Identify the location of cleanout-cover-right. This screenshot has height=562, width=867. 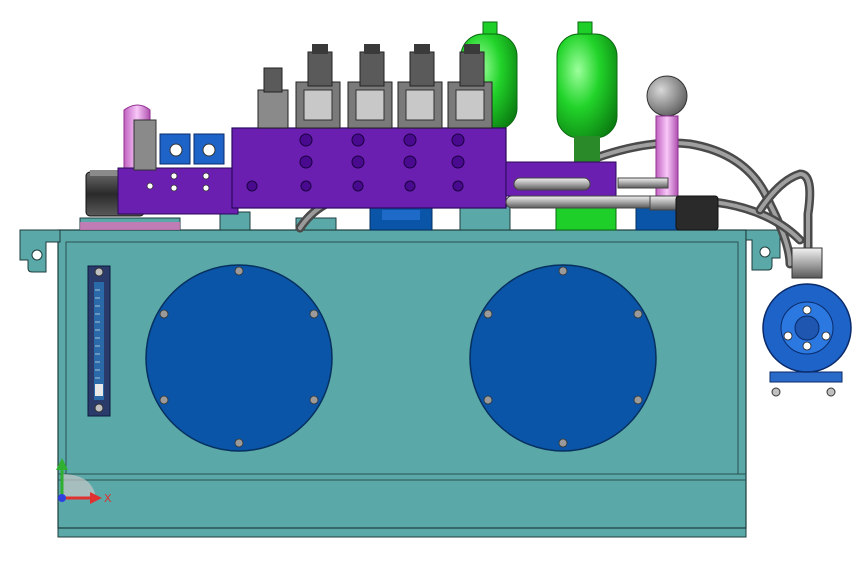
(563, 358).